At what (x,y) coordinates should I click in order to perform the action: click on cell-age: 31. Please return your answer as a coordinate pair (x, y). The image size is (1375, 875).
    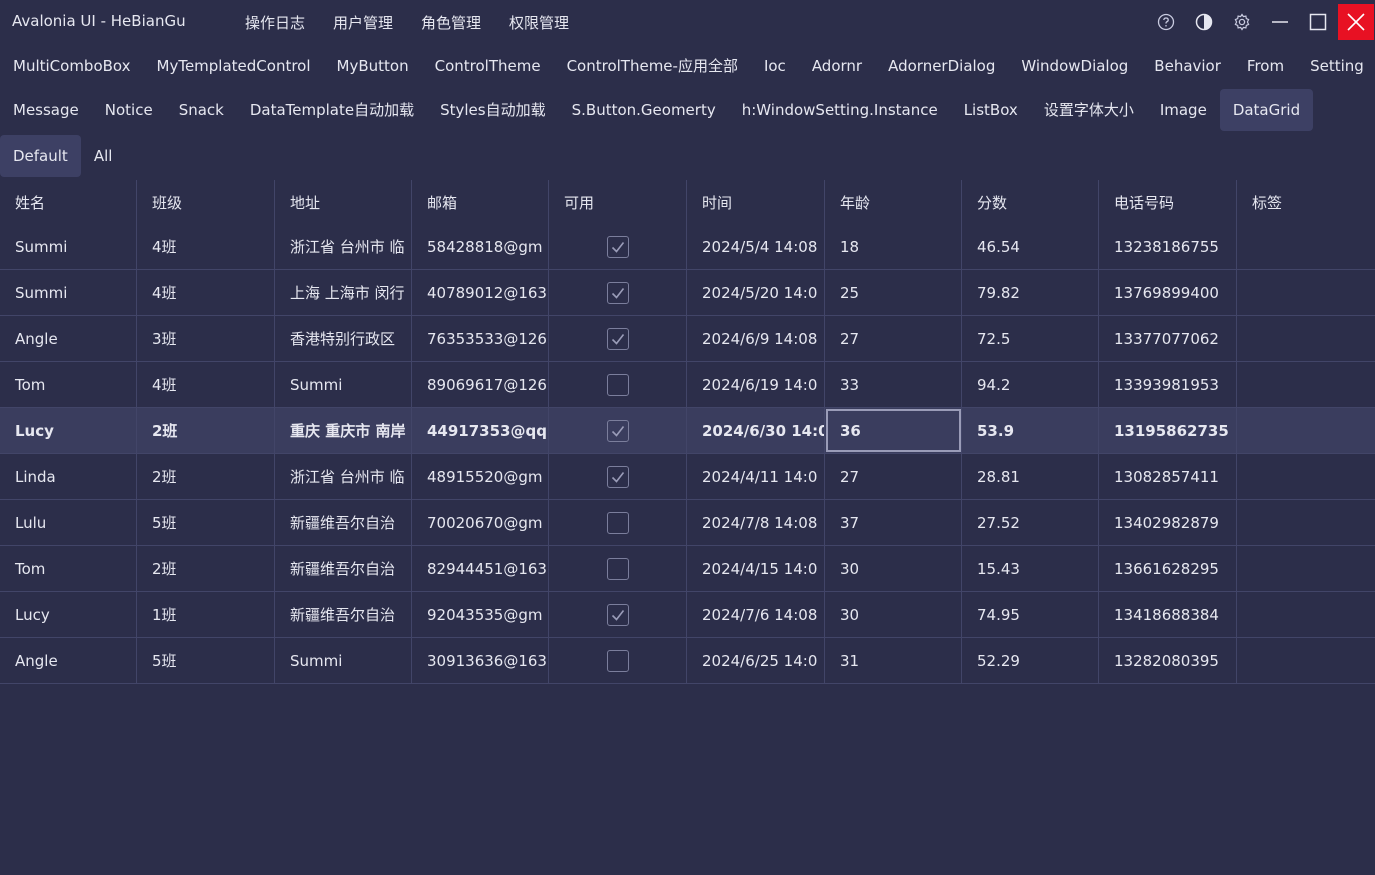
    Looking at the image, I should click on (893, 660).